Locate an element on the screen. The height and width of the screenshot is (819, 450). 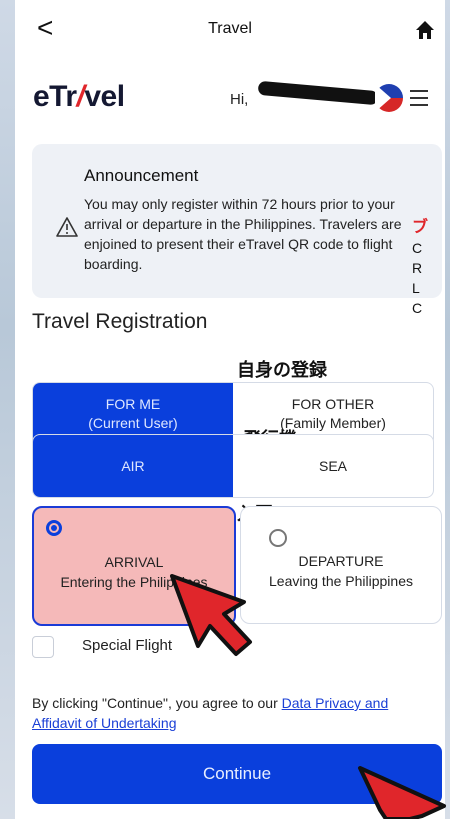
travel-mode-toggle: AIR SEA is located at coordinates (233, 466).